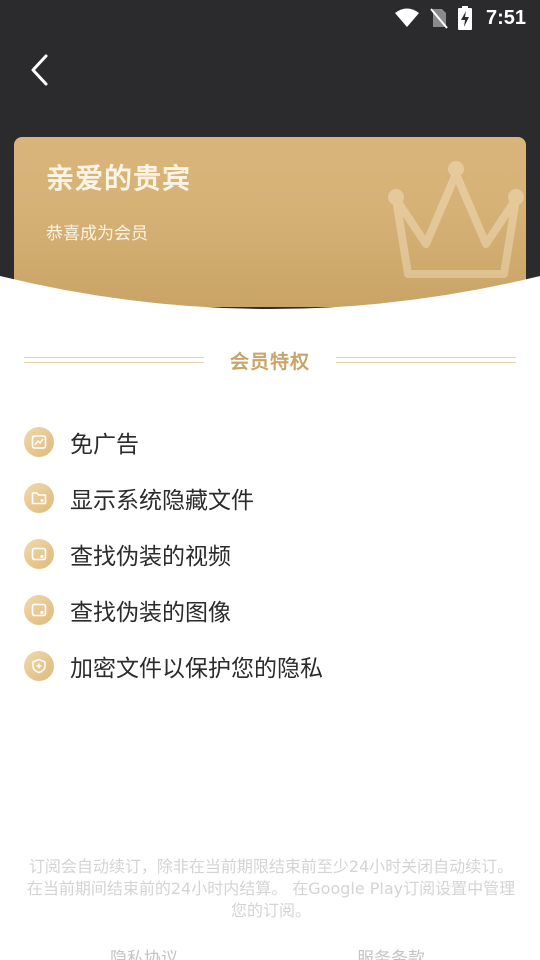  Describe the element at coordinates (464, 18) in the screenshot. I see `battery-charging-icon` at that location.